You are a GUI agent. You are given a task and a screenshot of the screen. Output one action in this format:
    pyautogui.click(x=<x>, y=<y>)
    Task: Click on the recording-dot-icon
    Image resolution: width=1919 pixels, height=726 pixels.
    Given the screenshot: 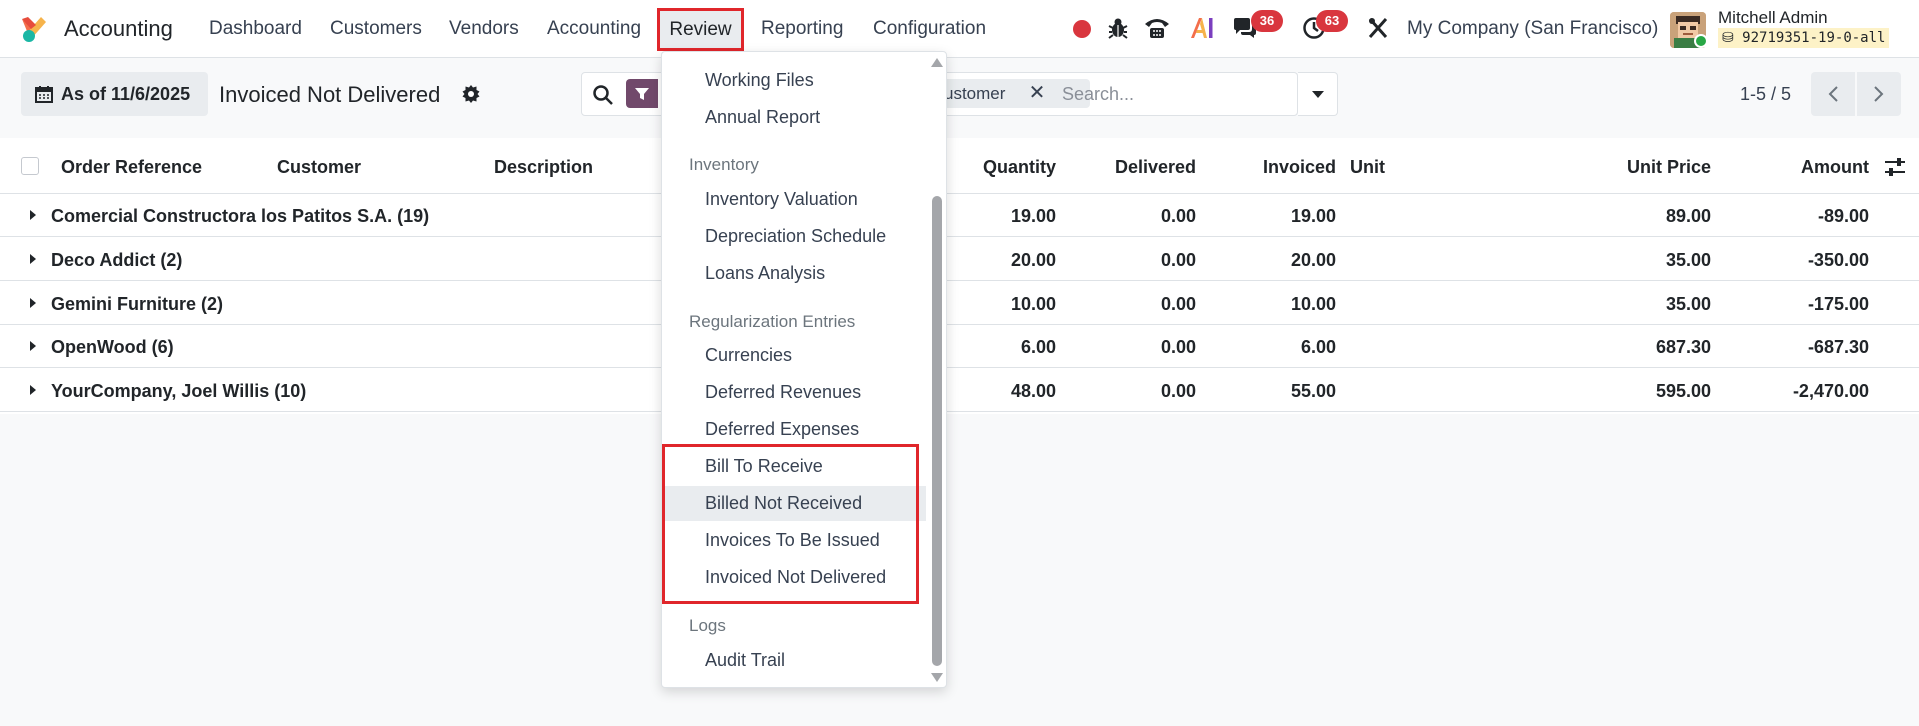 What is the action you would take?
    pyautogui.click(x=1082, y=29)
    